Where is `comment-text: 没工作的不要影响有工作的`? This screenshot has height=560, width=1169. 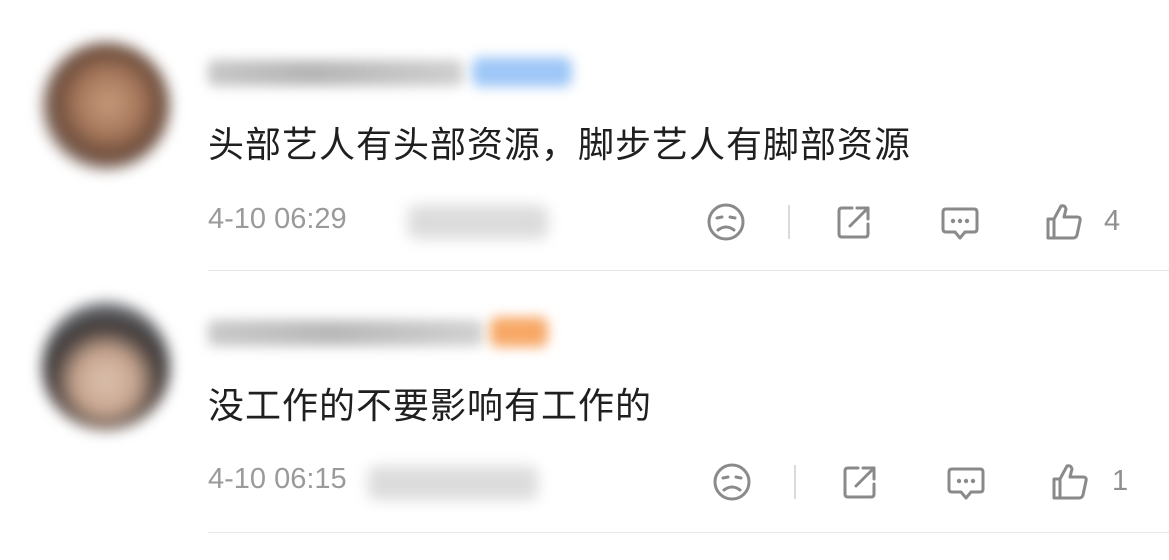 comment-text: 没工作的不要影响有工作的 is located at coordinates (430, 406).